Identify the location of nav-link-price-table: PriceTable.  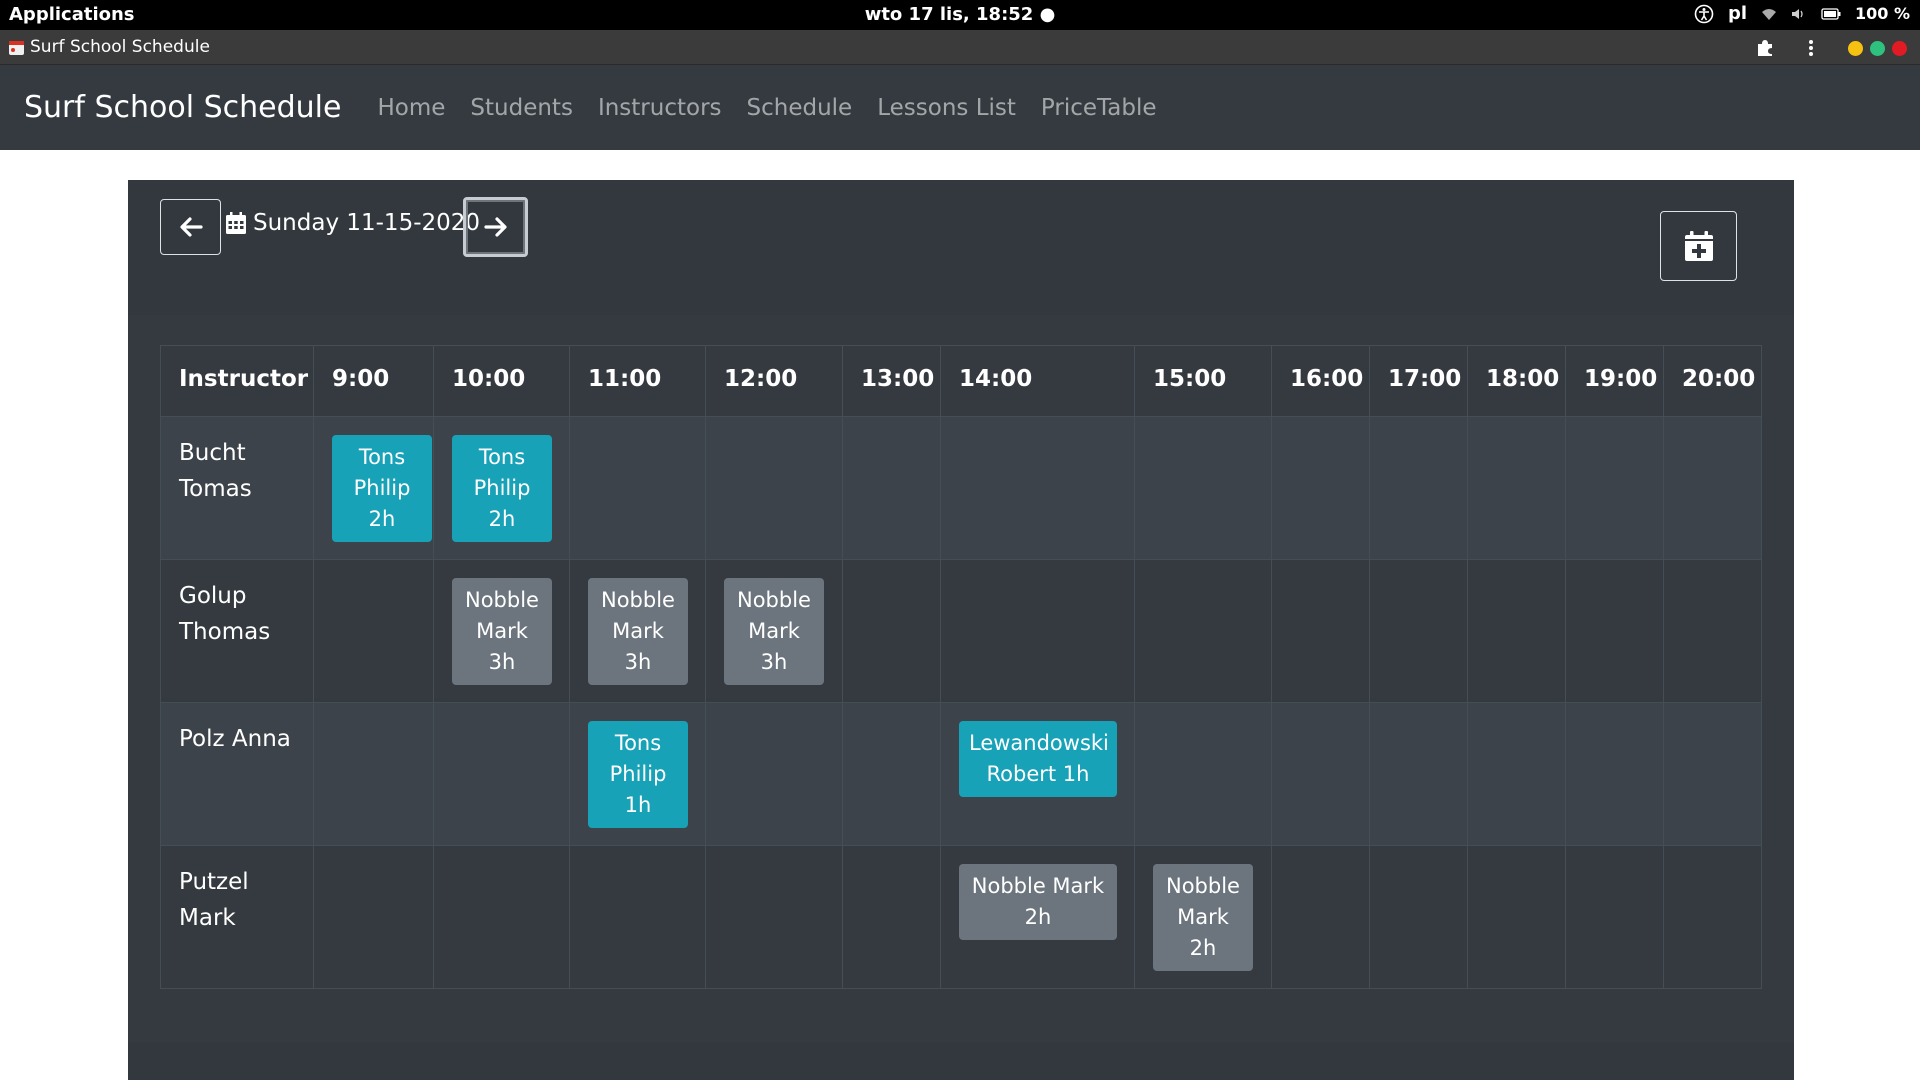
(1099, 108).